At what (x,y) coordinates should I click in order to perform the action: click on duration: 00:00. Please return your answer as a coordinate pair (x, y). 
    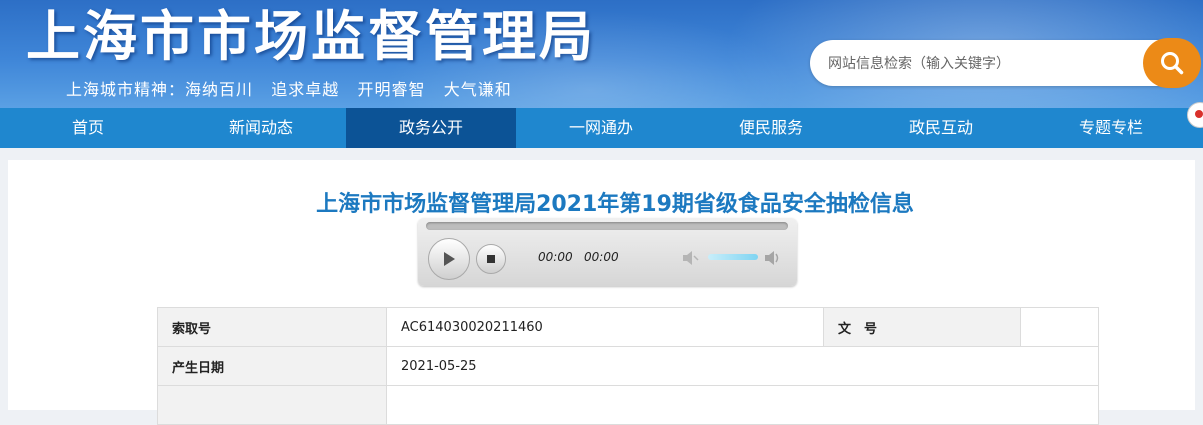
    Looking at the image, I should click on (601, 257).